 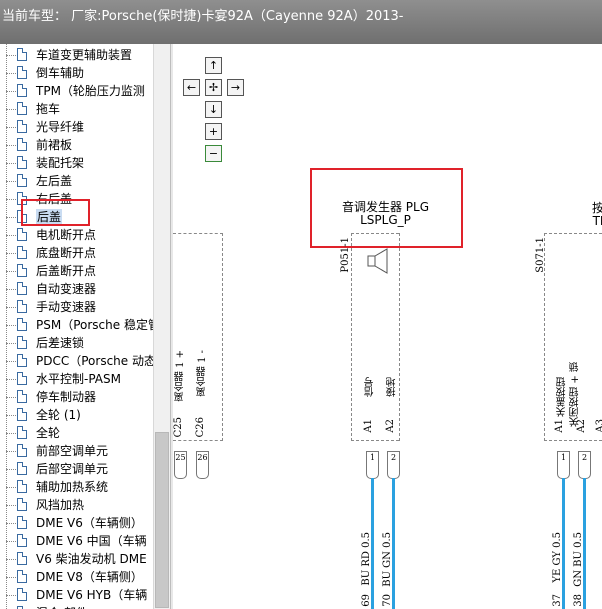 What do you see at coordinates (584, 465) in the screenshot?
I see `right-connector-2: 2` at bounding box center [584, 465].